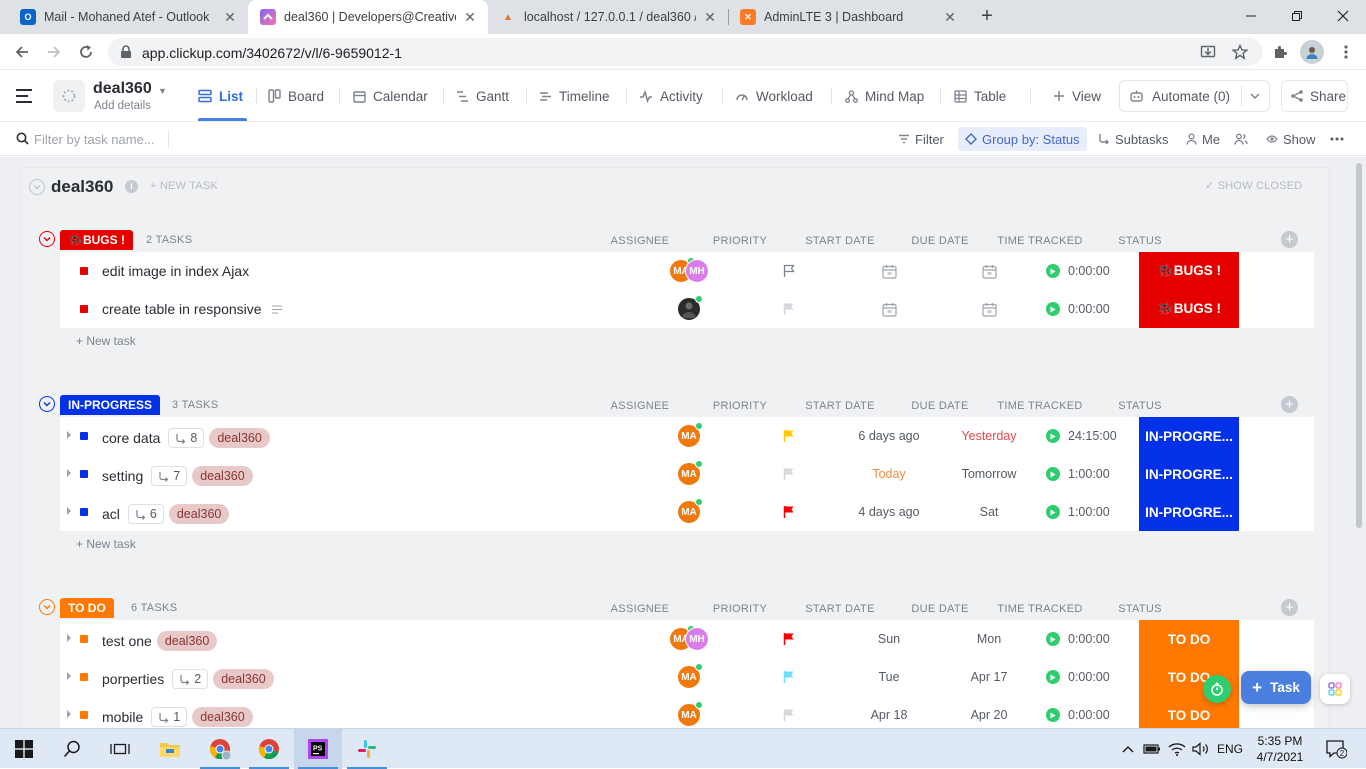  What do you see at coordinates (1251, 16) in the screenshot?
I see `minimize-button` at bounding box center [1251, 16].